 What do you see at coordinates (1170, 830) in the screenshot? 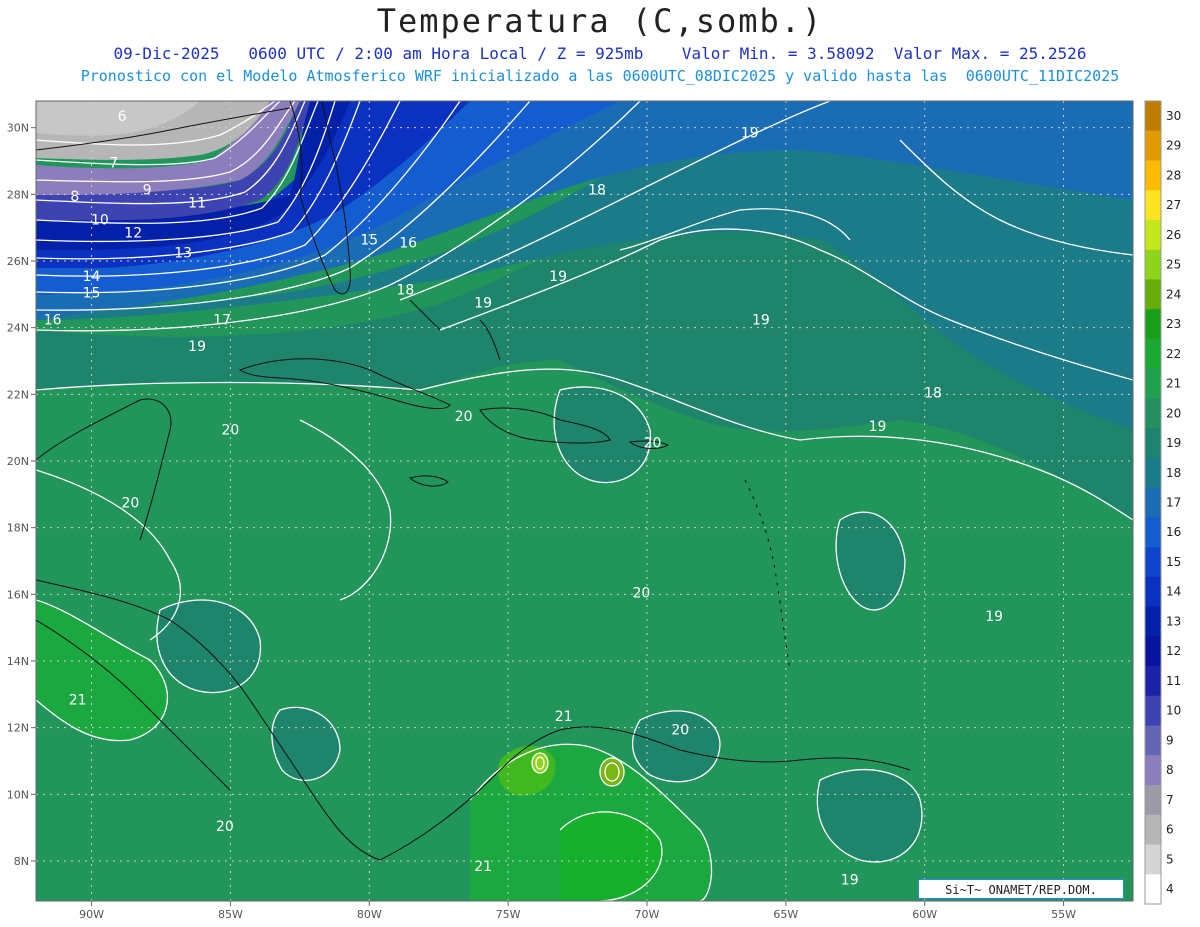
I see `colorbar-label: 6` at bounding box center [1170, 830].